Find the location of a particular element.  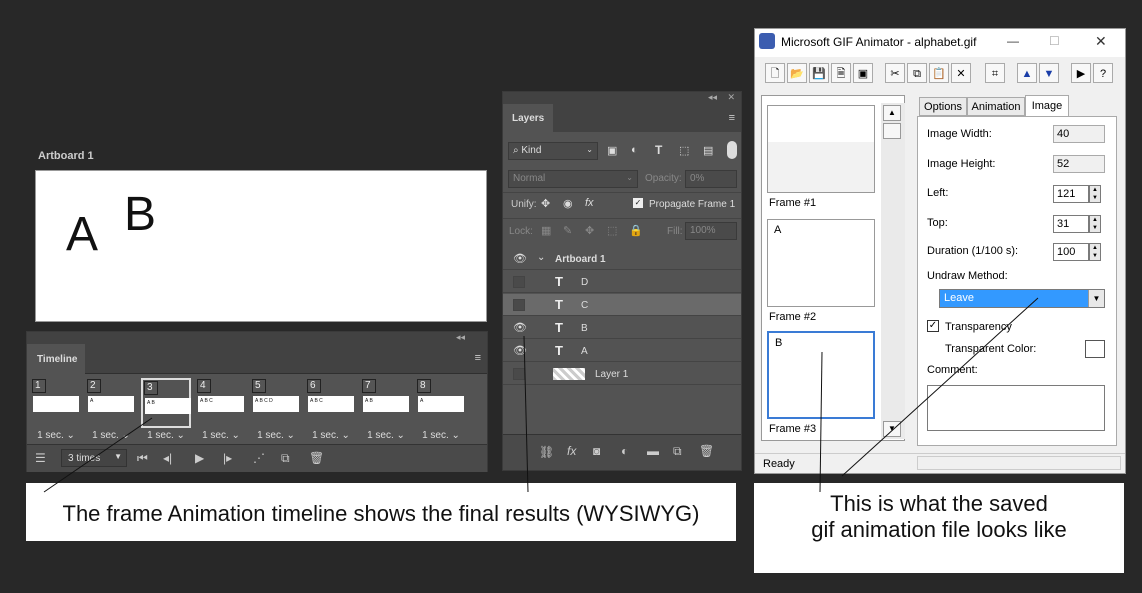

pointer-line-layers is located at coordinates (526, 414).